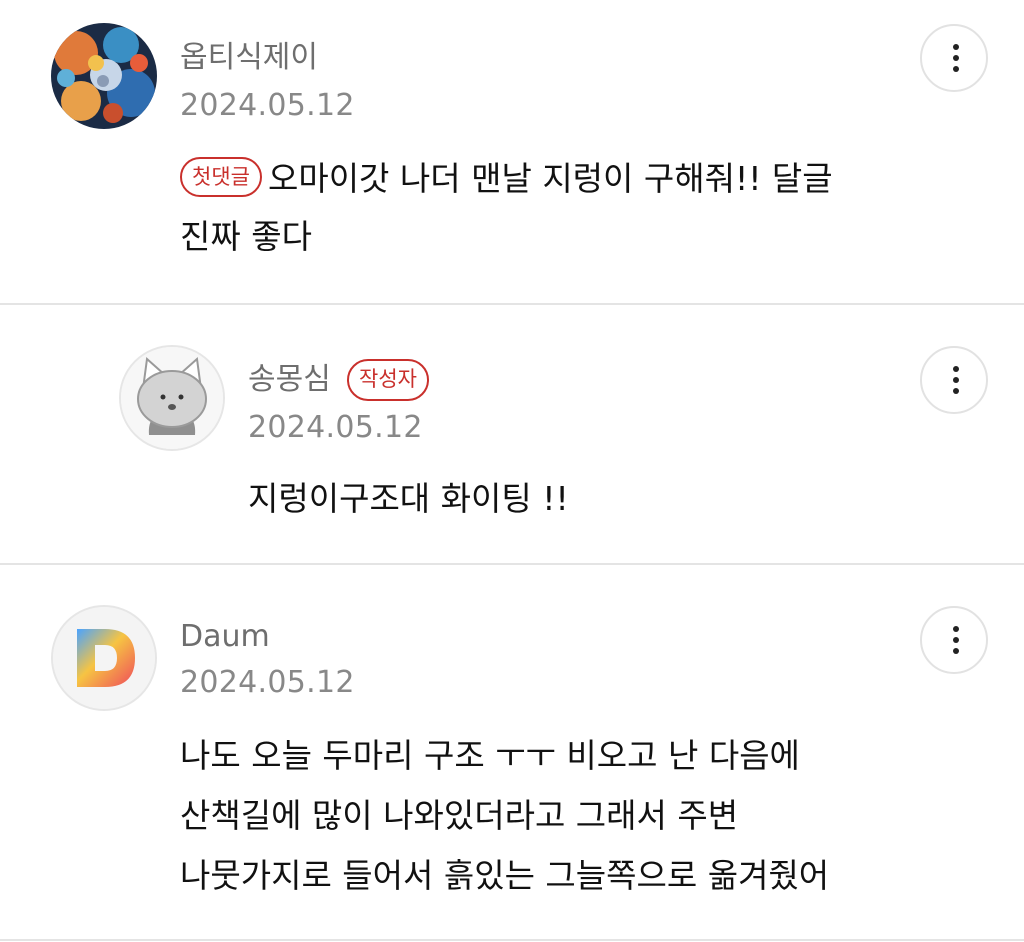 Image resolution: width=1024 pixels, height=942 pixels. I want to click on comment-author: 옵티식제이, so click(249, 58).